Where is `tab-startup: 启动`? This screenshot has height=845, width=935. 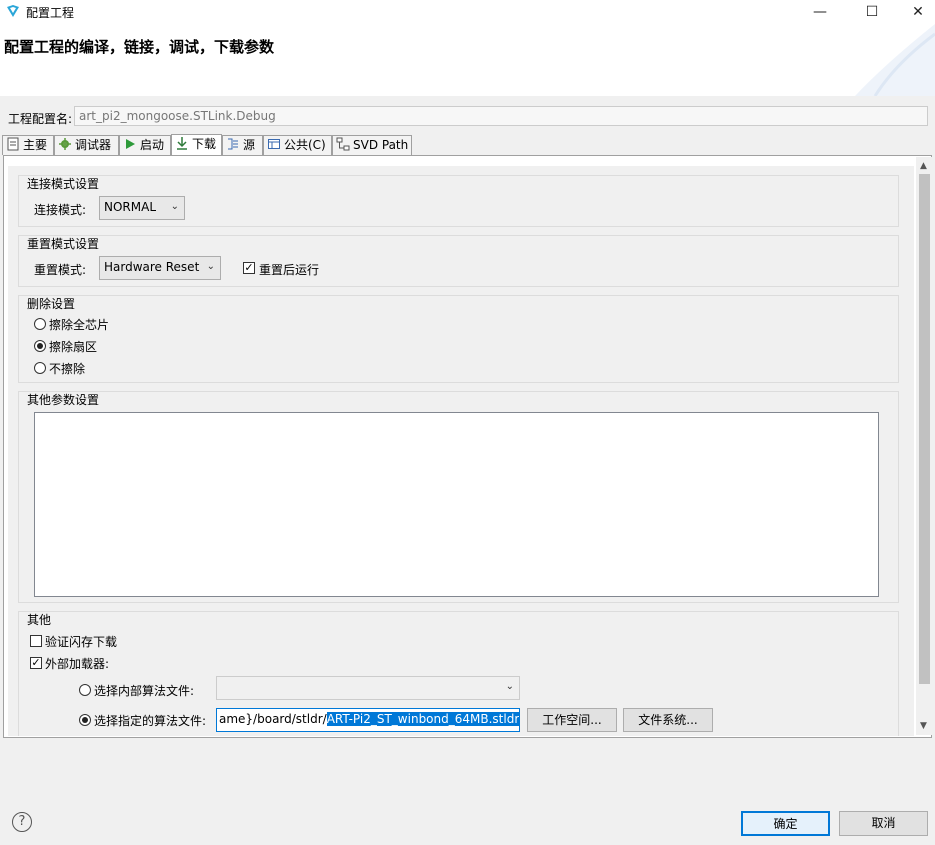 tab-startup: 启动 is located at coordinates (145, 145).